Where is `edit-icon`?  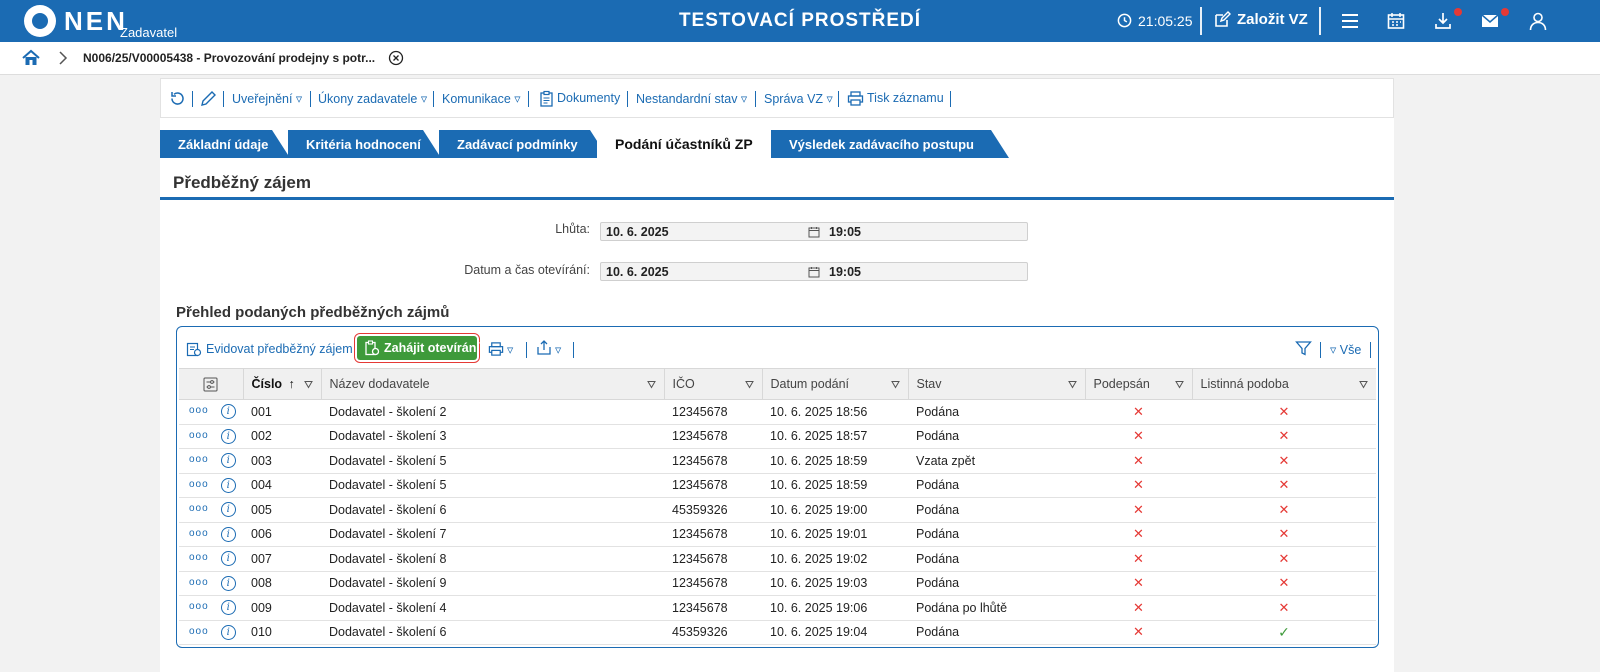
edit-icon is located at coordinates (1222, 20).